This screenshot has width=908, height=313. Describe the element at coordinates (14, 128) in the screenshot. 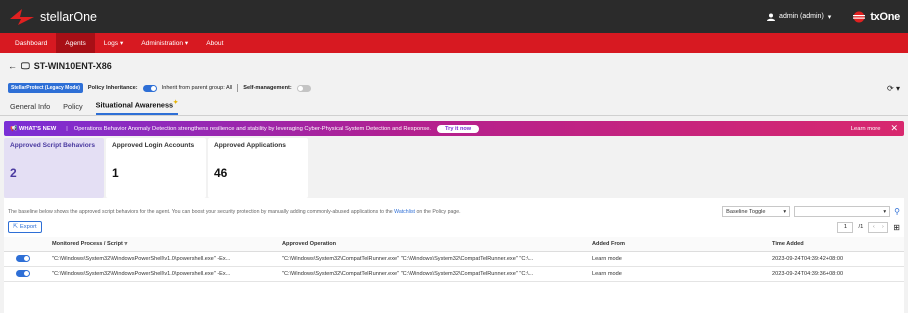

I see `megaphone-icon: 📢` at that location.